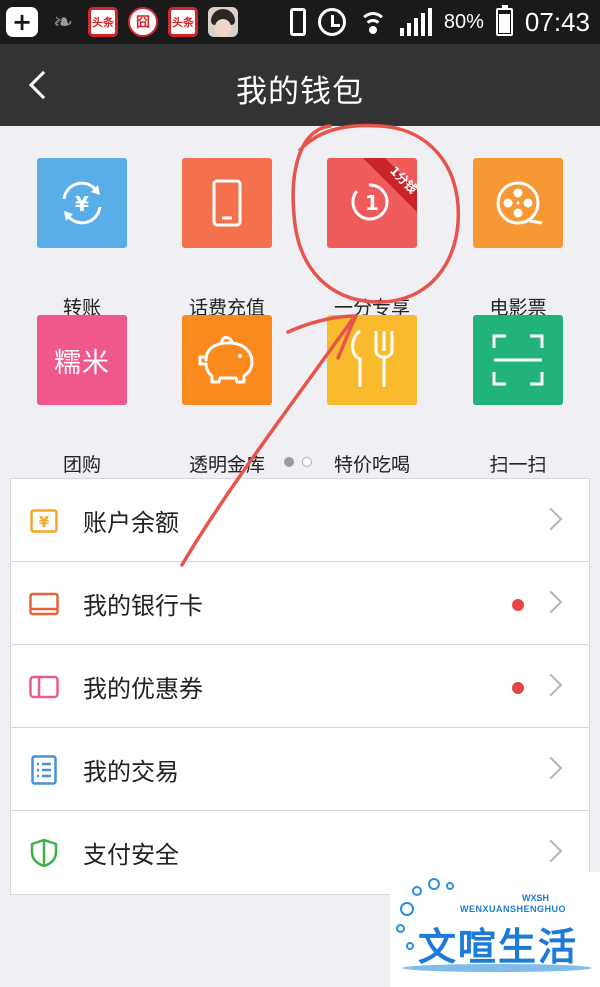 This screenshot has width=600, height=987. What do you see at coordinates (300, 92) in the screenshot?
I see `page-title: 我的钱包` at bounding box center [300, 92].